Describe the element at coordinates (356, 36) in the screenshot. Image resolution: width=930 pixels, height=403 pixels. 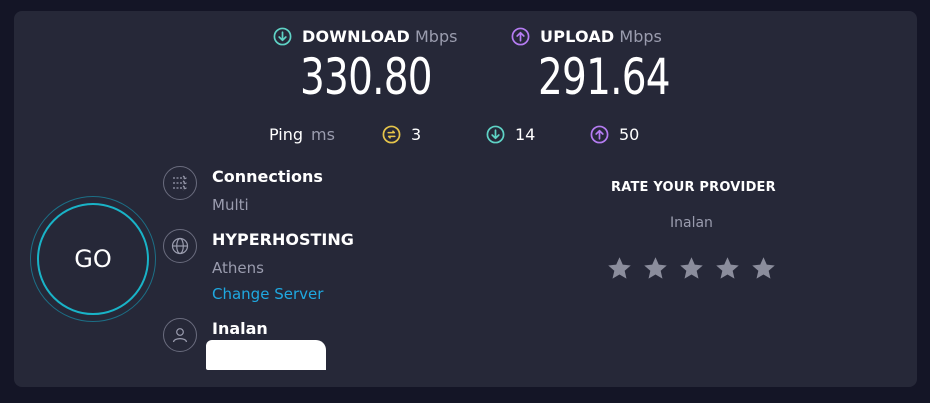
I see `download-label: DOWNLOAD` at that location.